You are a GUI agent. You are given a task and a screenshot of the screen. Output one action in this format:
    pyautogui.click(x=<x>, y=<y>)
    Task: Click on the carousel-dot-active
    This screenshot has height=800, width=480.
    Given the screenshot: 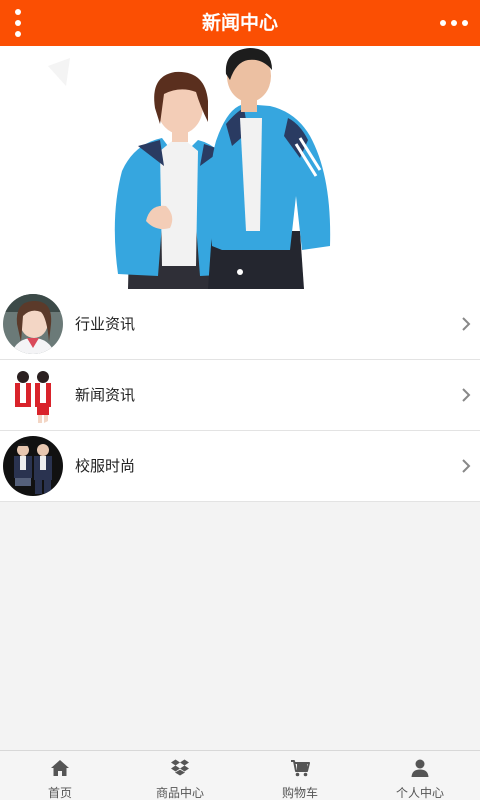 What is the action you would take?
    pyautogui.click(x=240, y=272)
    